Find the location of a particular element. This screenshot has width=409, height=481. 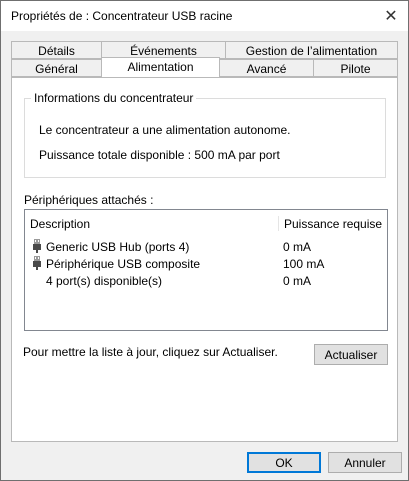

column-header-power: Puissance requise is located at coordinates (333, 224).